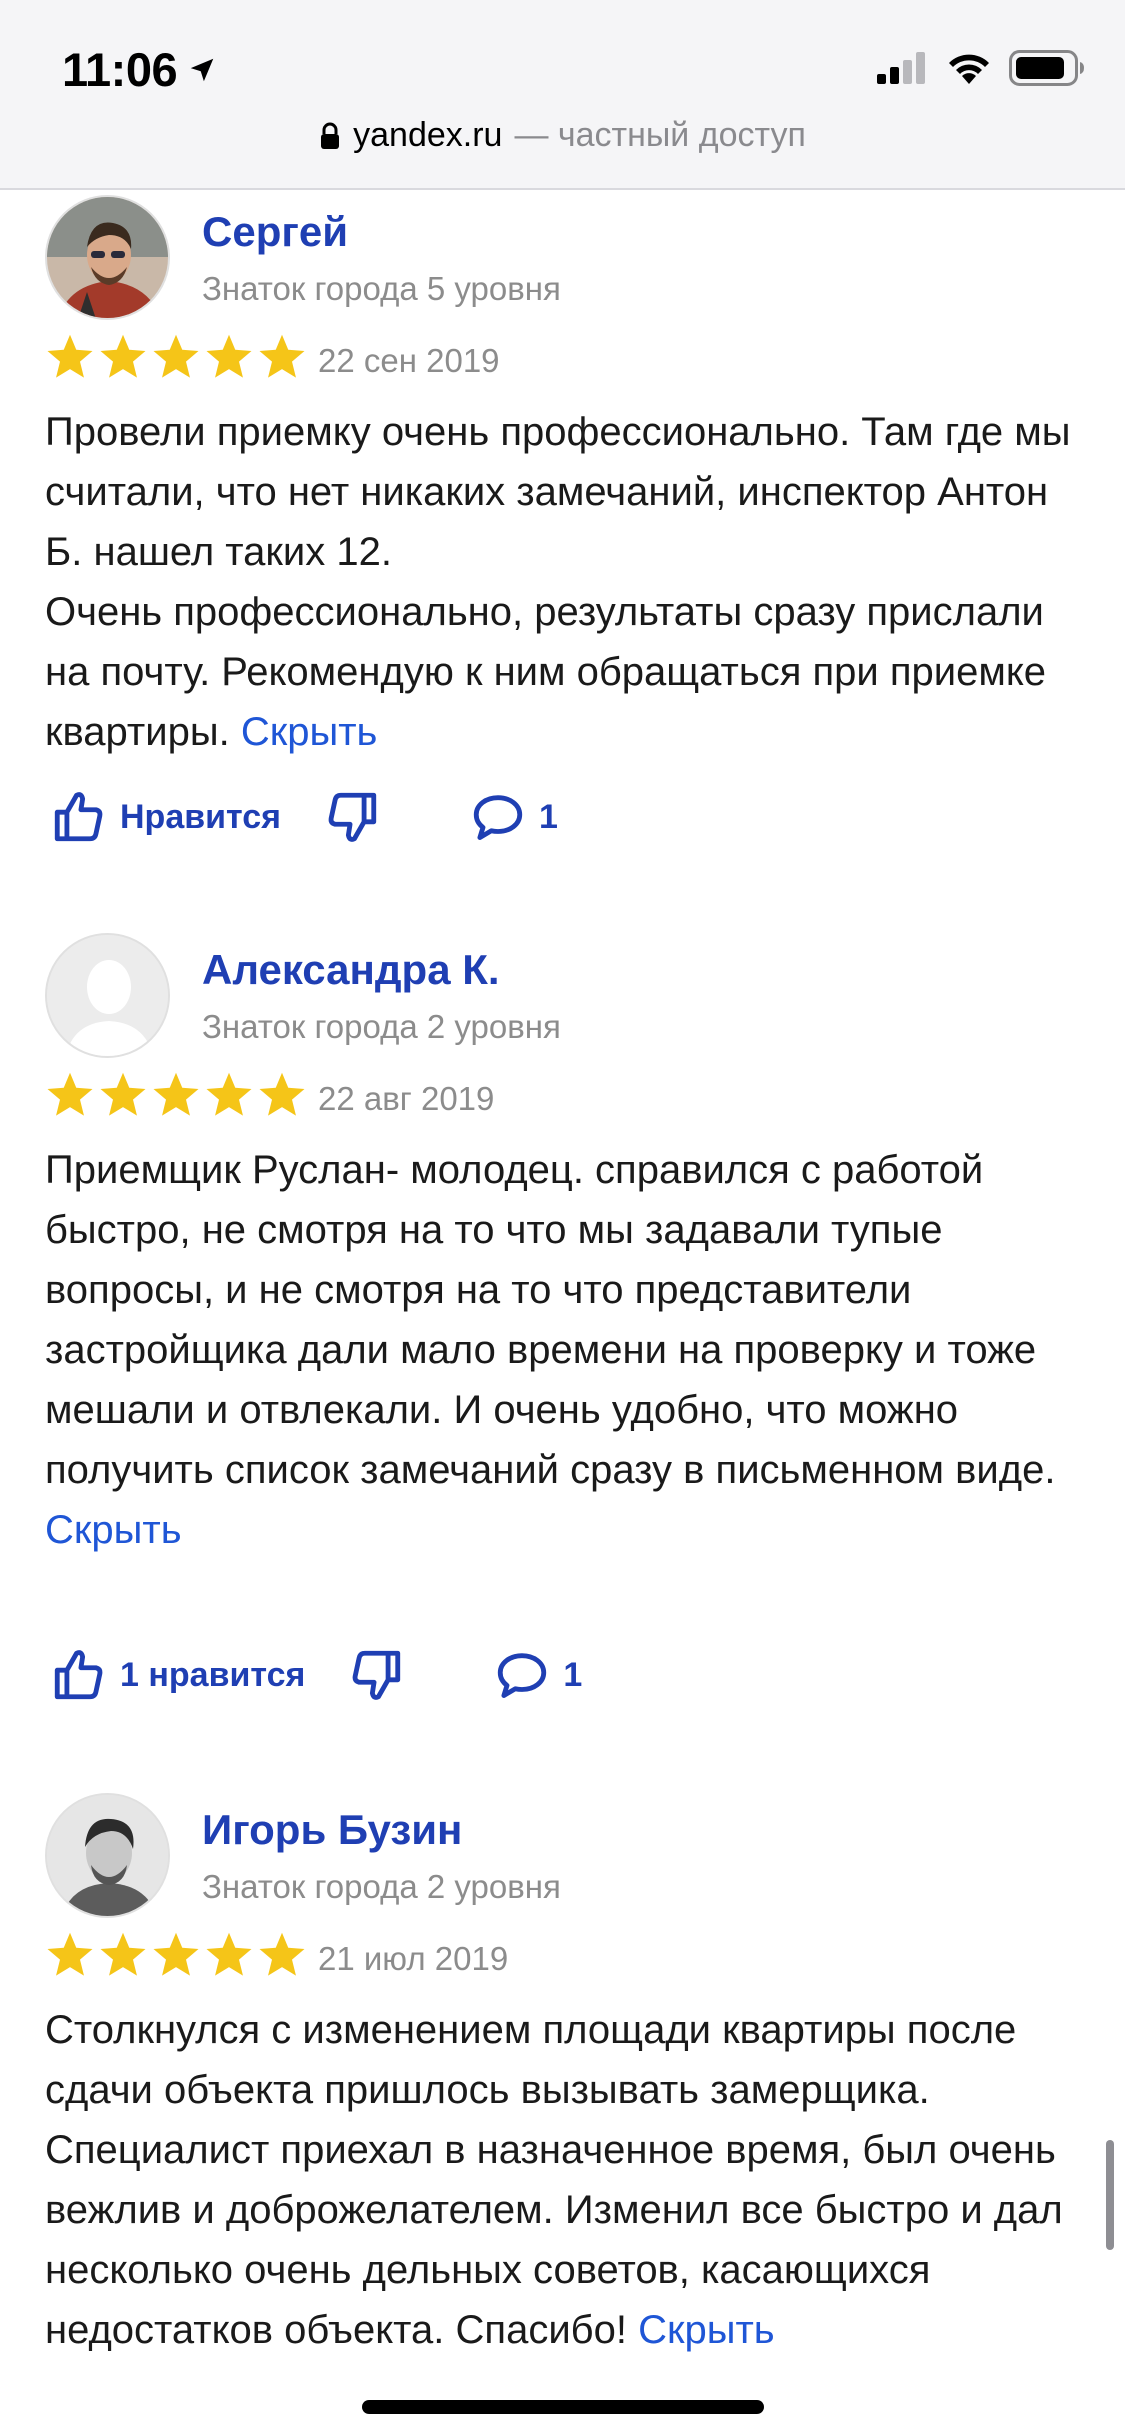 The height and width of the screenshot is (2436, 1125). I want to click on like-label: 1 нравится, so click(213, 1674).